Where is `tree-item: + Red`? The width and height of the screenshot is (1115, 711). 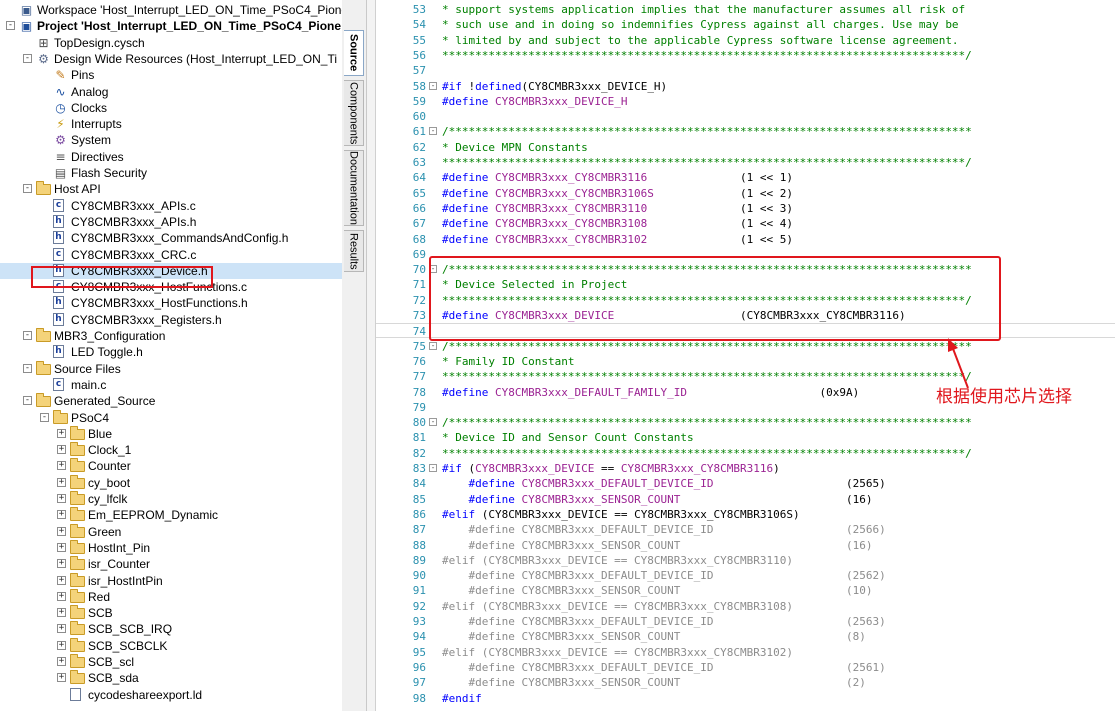 tree-item: + Red is located at coordinates (171, 596).